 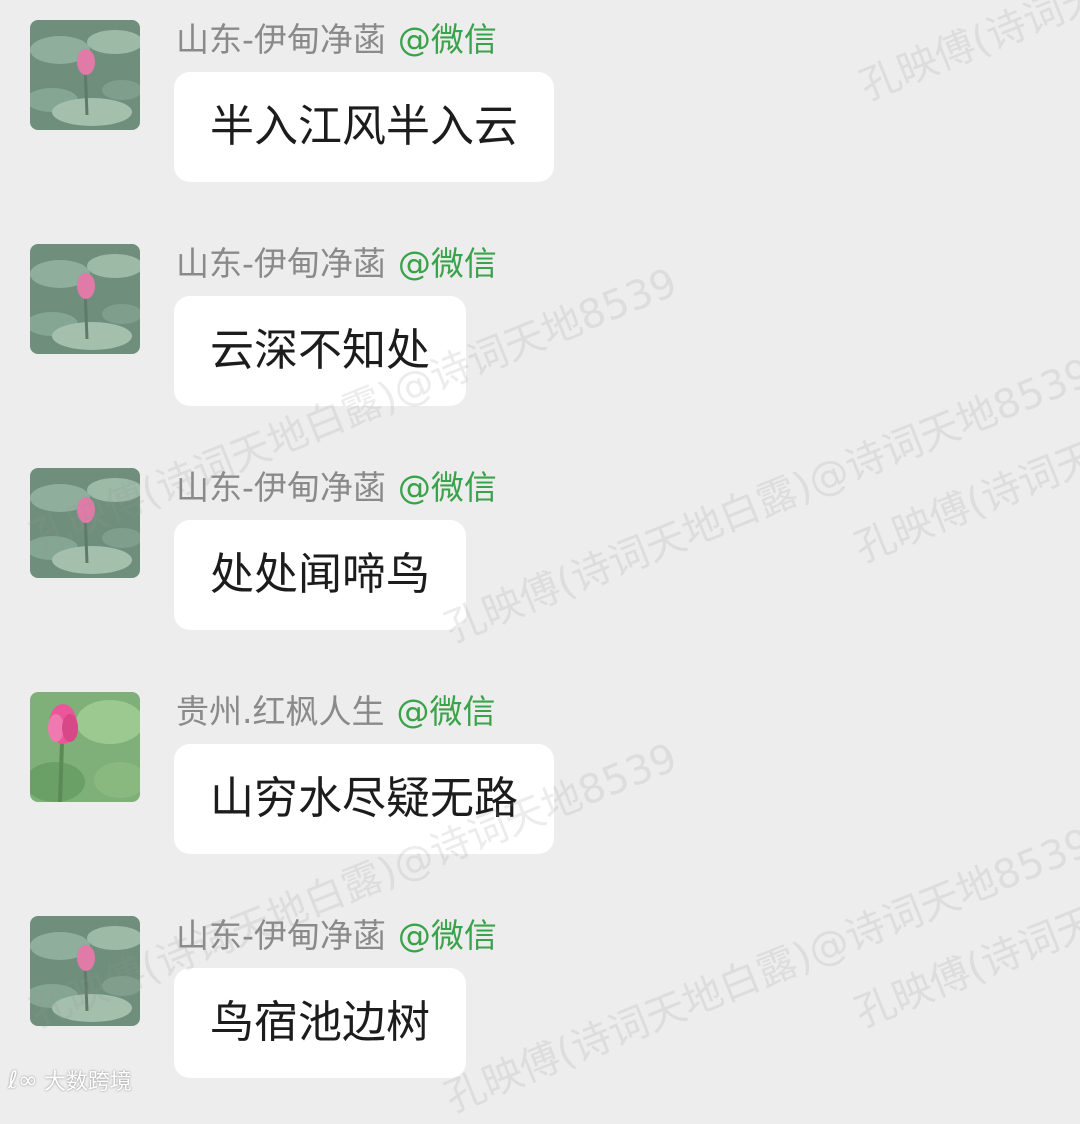 What do you see at coordinates (87, 1082) in the screenshot?
I see `brand-logo-text: 大数跨境` at bounding box center [87, 1082].